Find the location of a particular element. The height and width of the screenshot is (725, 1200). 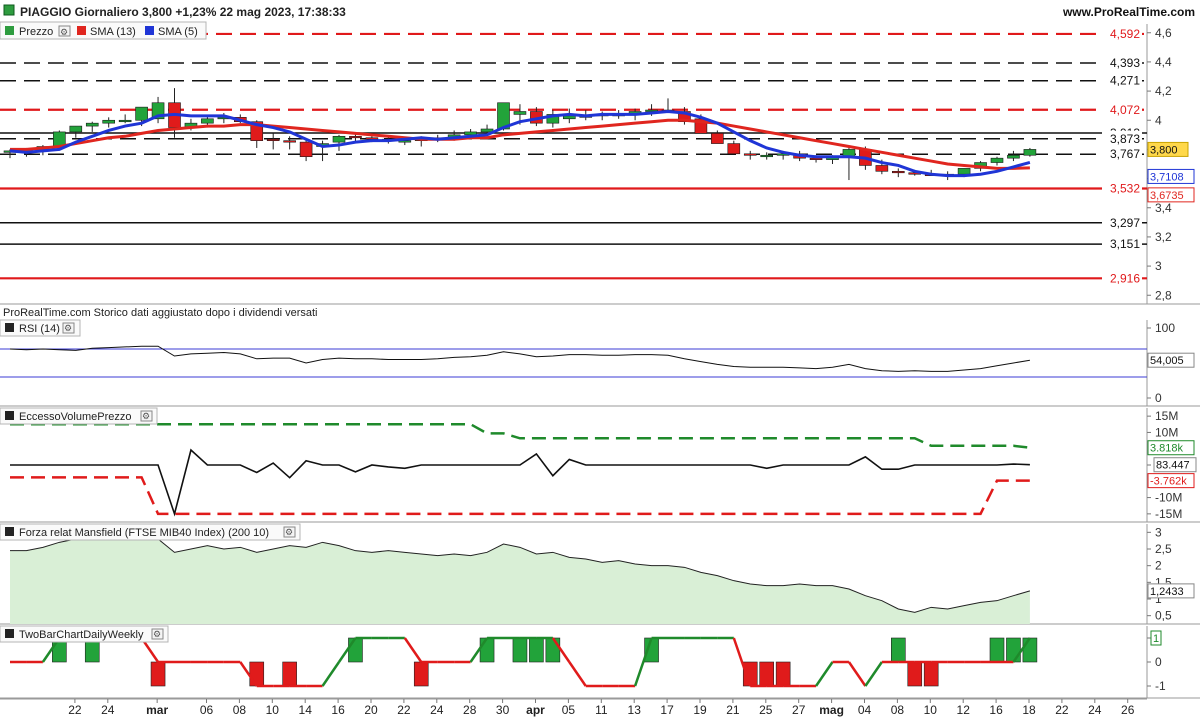

price-ytick-label: 4,6 is located at coordinates (1163, 33).